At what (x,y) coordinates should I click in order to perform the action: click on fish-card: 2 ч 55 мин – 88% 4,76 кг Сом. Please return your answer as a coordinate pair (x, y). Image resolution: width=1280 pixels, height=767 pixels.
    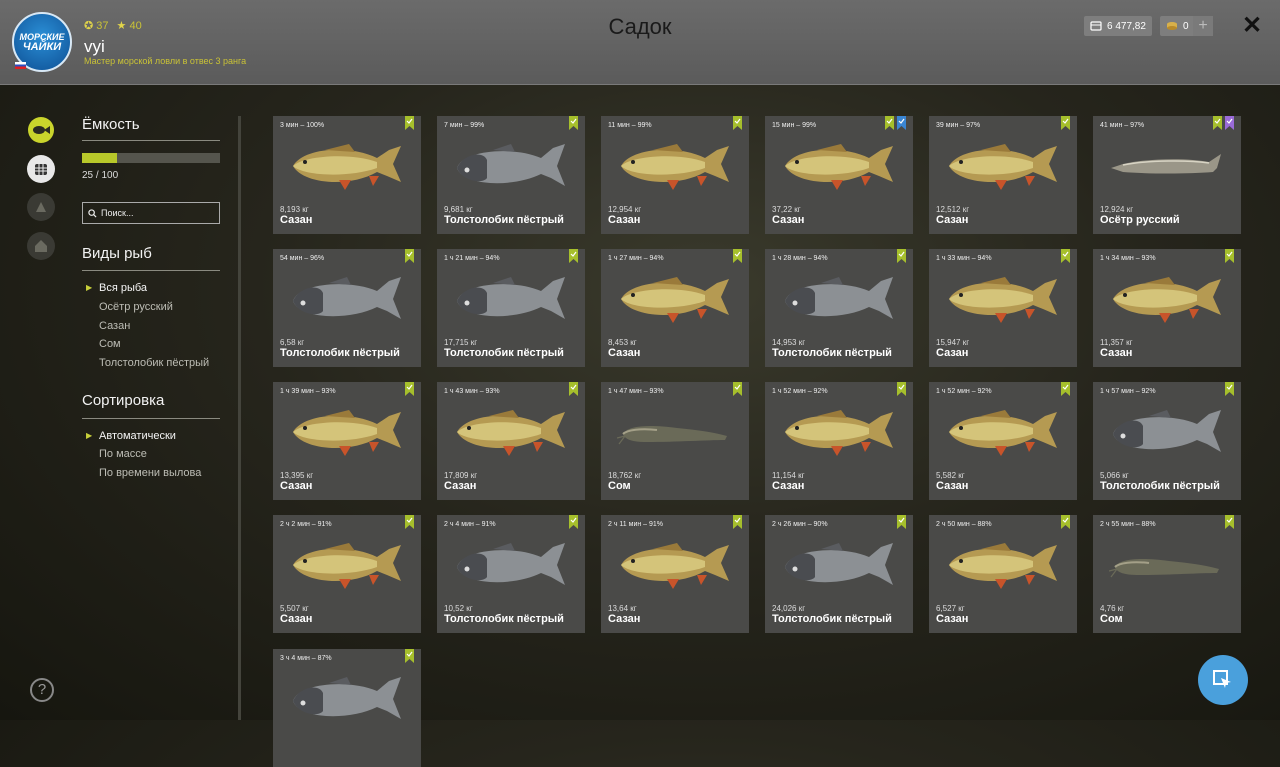
    Looking at the image, I should click on (1167, 574).